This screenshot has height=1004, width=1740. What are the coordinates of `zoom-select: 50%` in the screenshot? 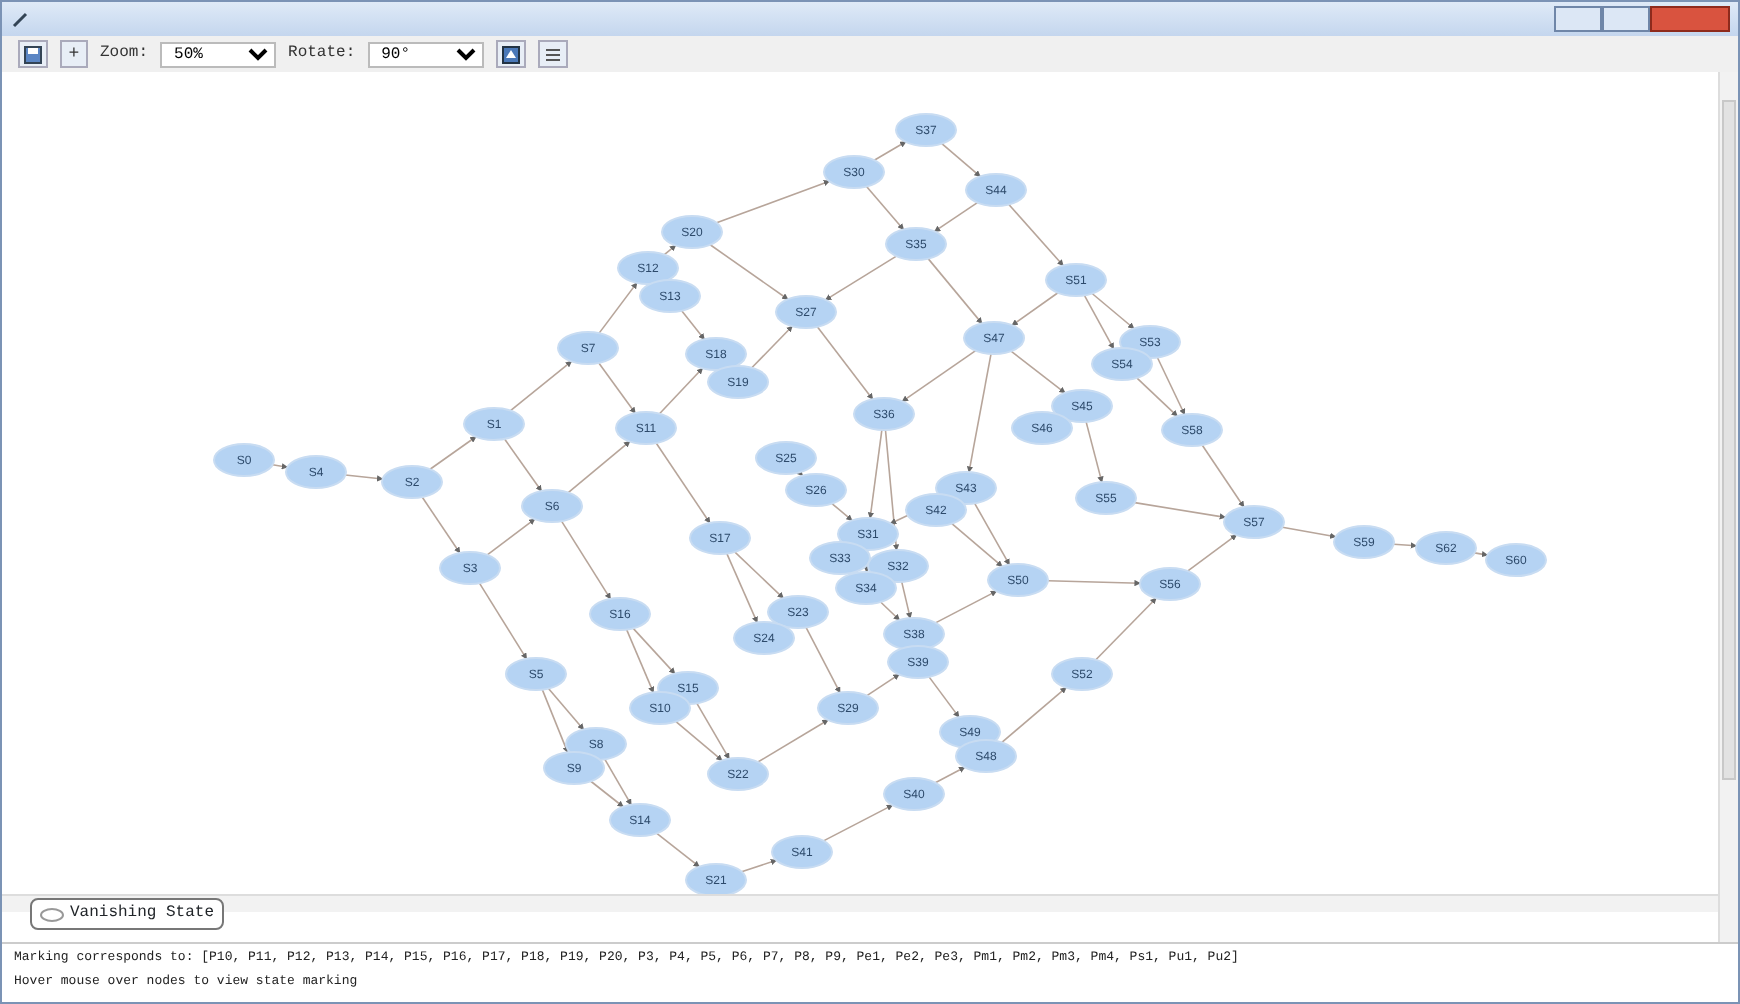 It's located at (218, 54).